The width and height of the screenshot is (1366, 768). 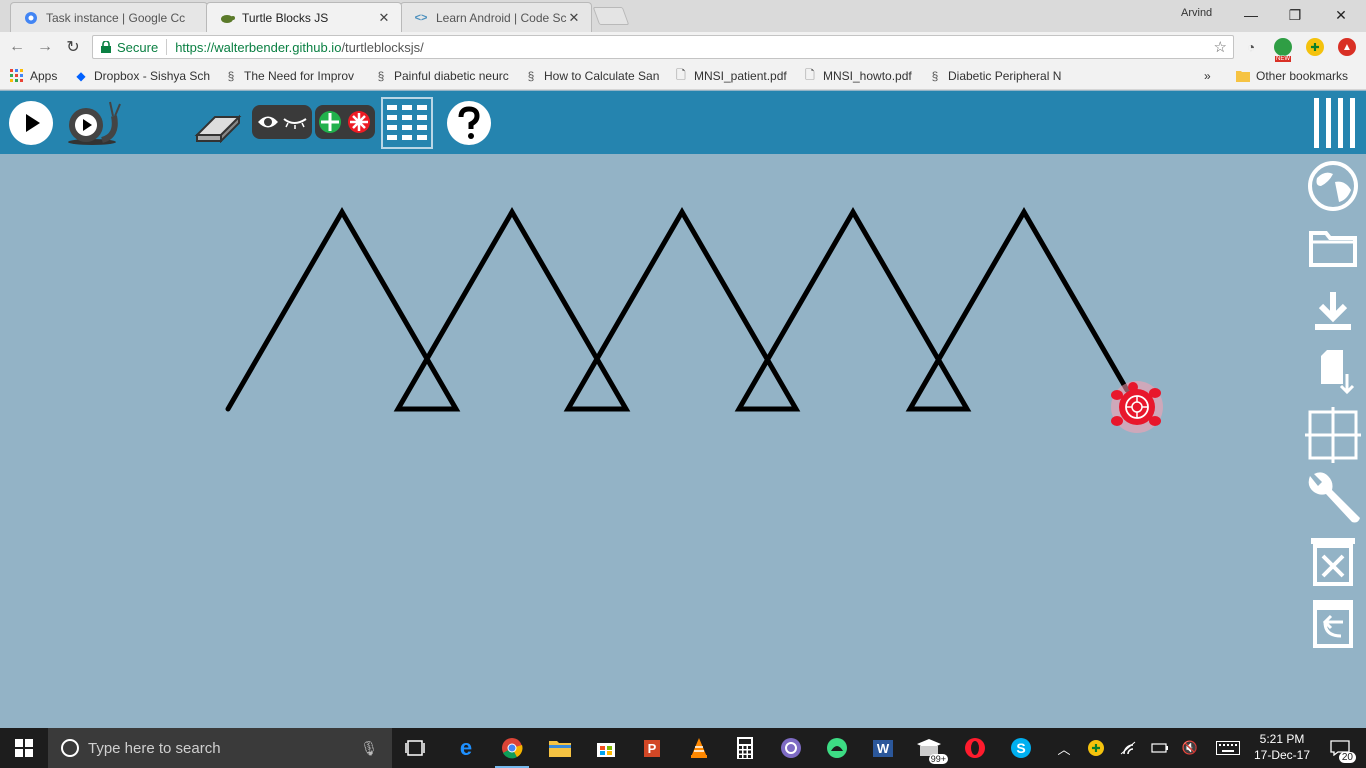 What do you see at coordinates (1096, 748) in the screenshot?
I see `tray-plus-icon: ✚` at bounding box center [1096, 748].